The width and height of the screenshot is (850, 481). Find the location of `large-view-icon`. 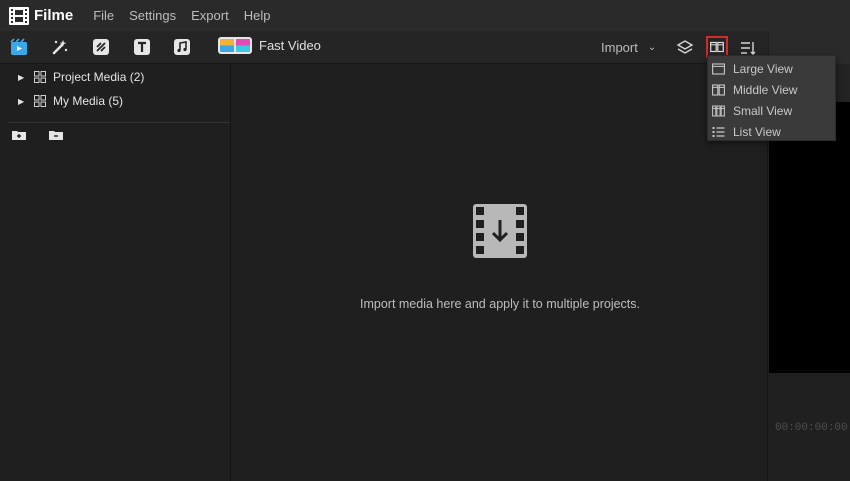

large-view-icon is located at coordinates (718, 68).